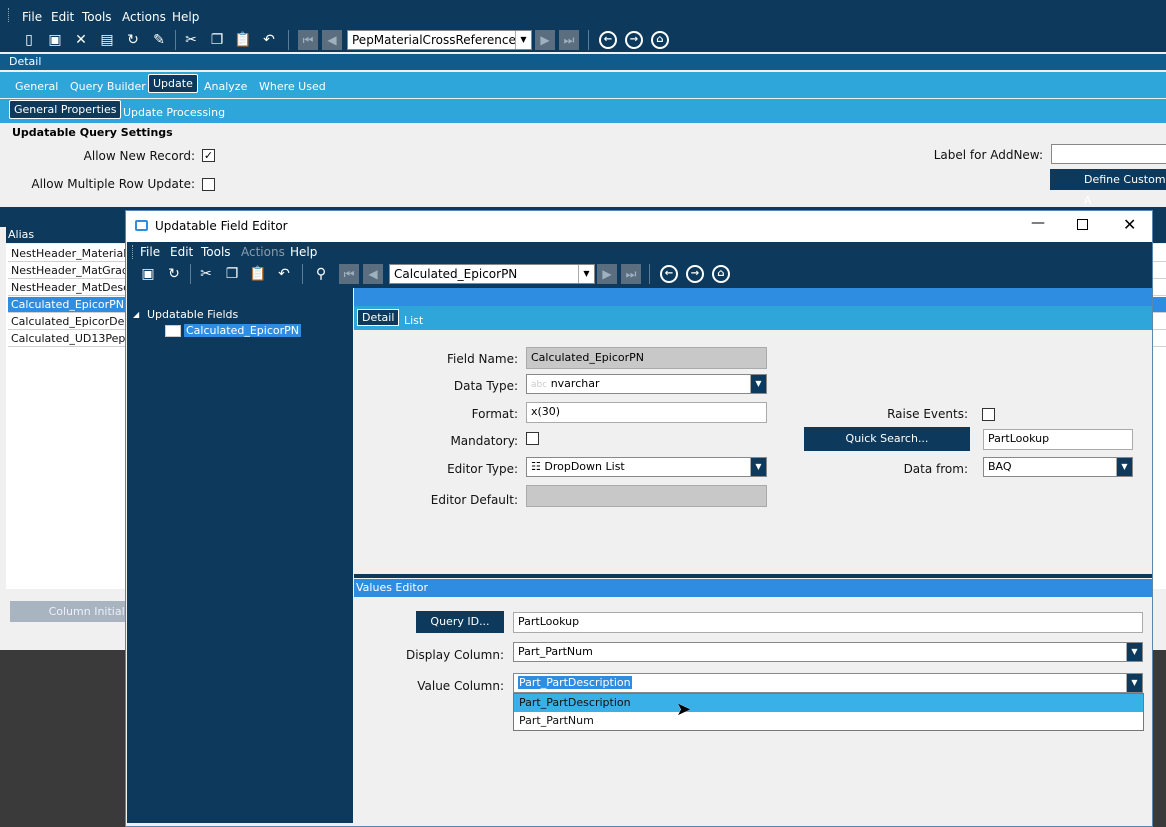 This screenshot has width=1166, height=827. Describe the element at coordinates (292, 86) in the screenshot. I see `tab-where-used: Where Used` at that location.